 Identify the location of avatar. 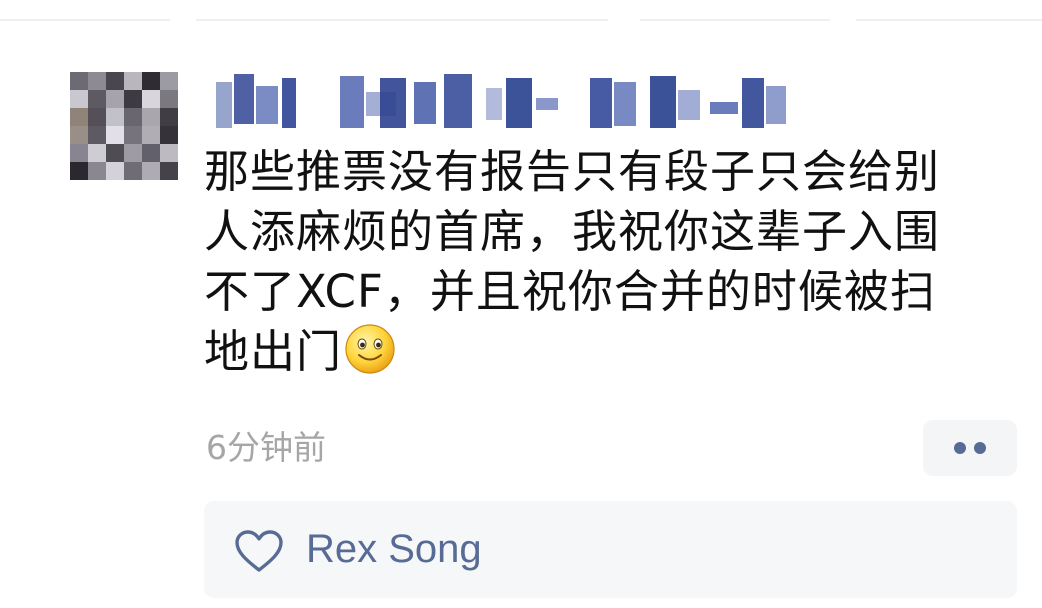
(124, 126).